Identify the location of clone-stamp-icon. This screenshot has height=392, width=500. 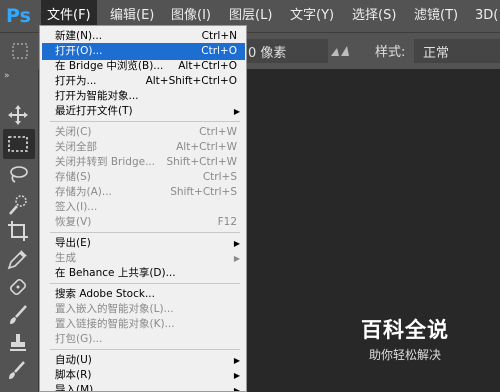
(18, 343).